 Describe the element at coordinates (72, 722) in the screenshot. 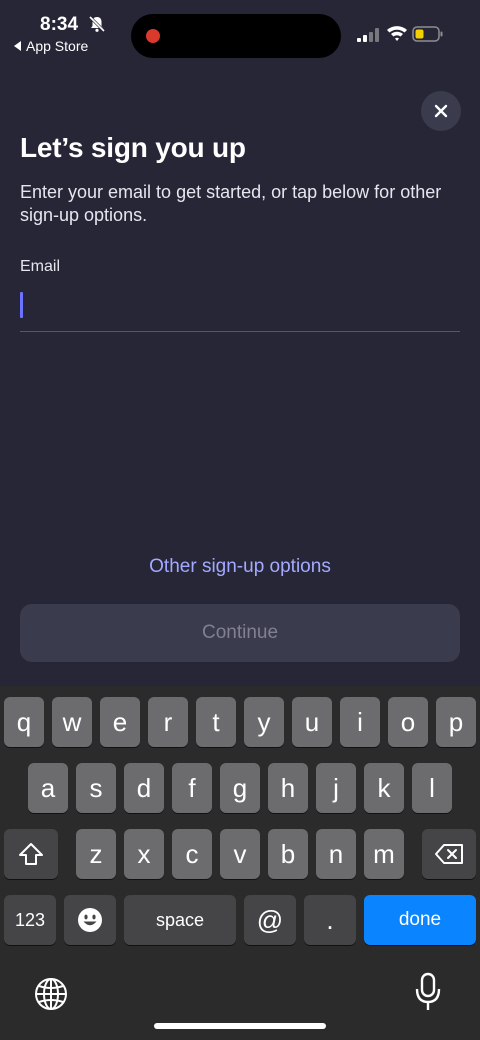

I see `key-w: w` at that location.